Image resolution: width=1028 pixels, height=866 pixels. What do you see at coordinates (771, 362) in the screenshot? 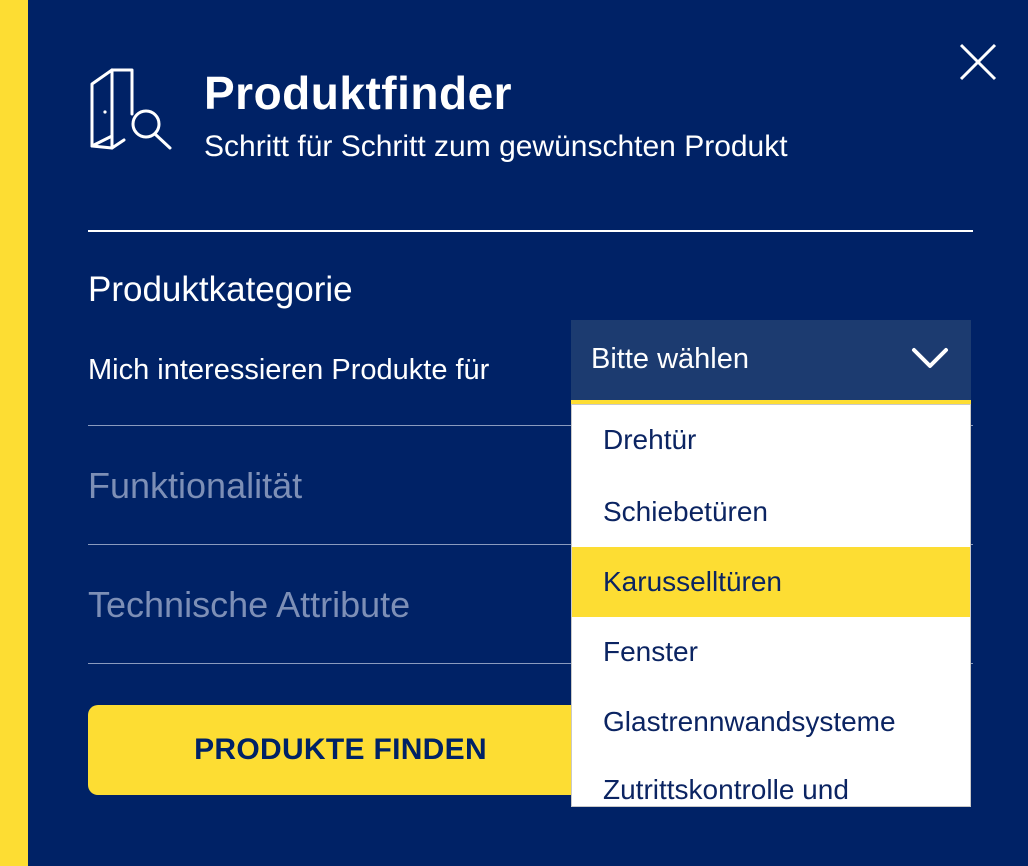
I see `category-select: Bitte wählen` at bounding box center [771, 362].